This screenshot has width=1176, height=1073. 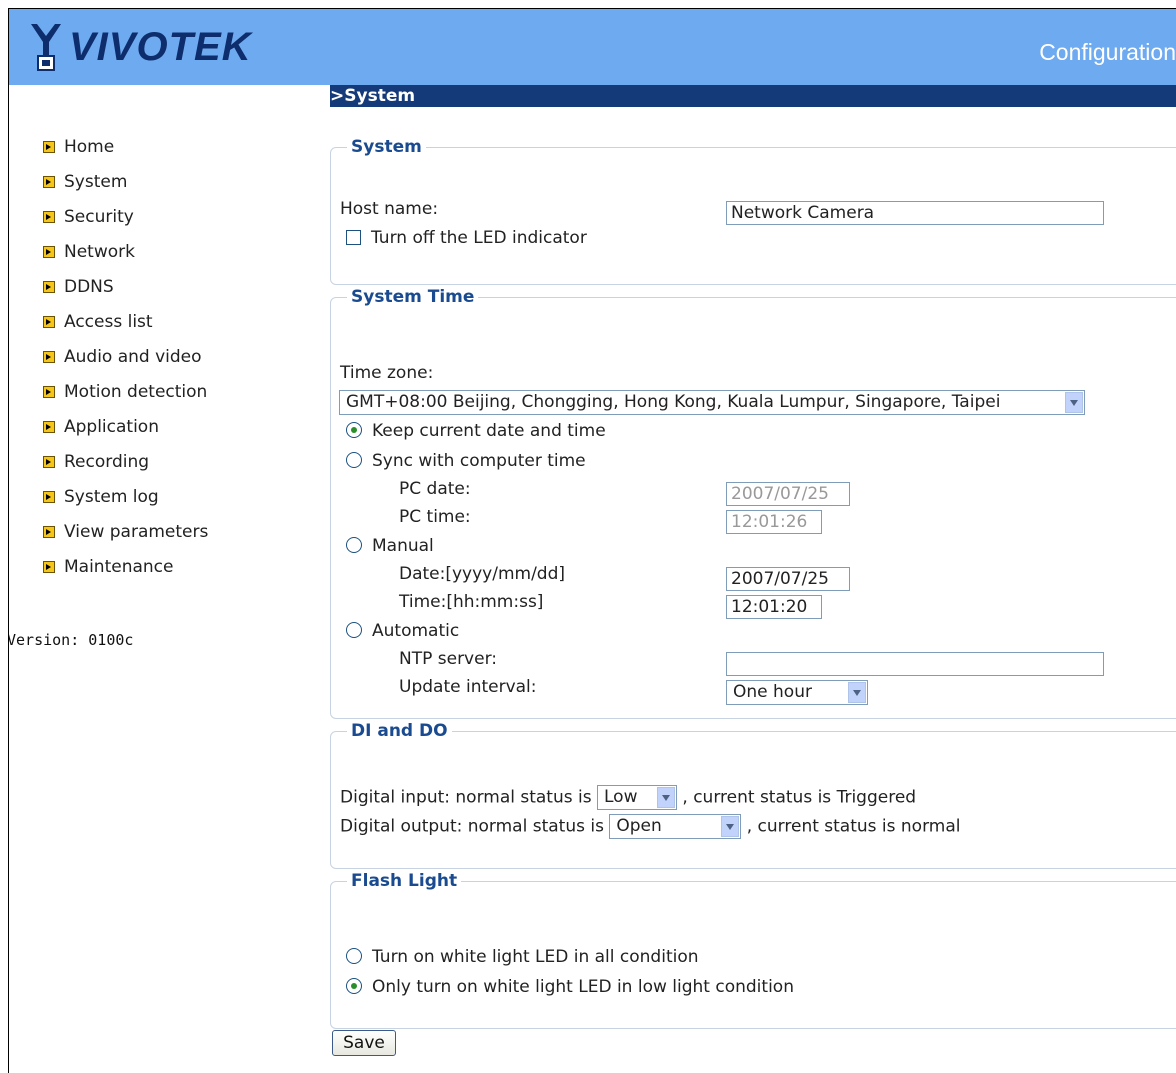 I want to click on sidebar-item-home: Home, so click(x=125, y=155).